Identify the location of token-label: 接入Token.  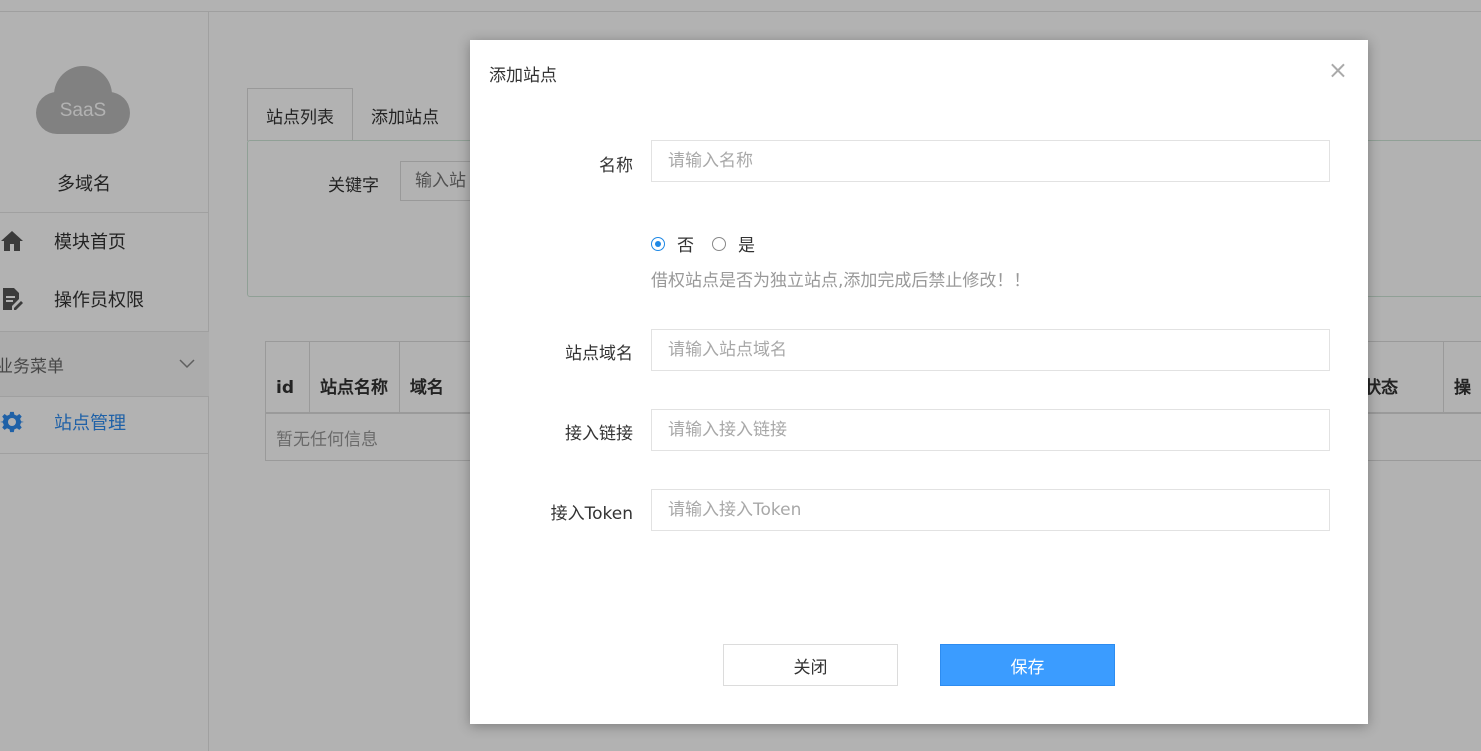
(591, 514).